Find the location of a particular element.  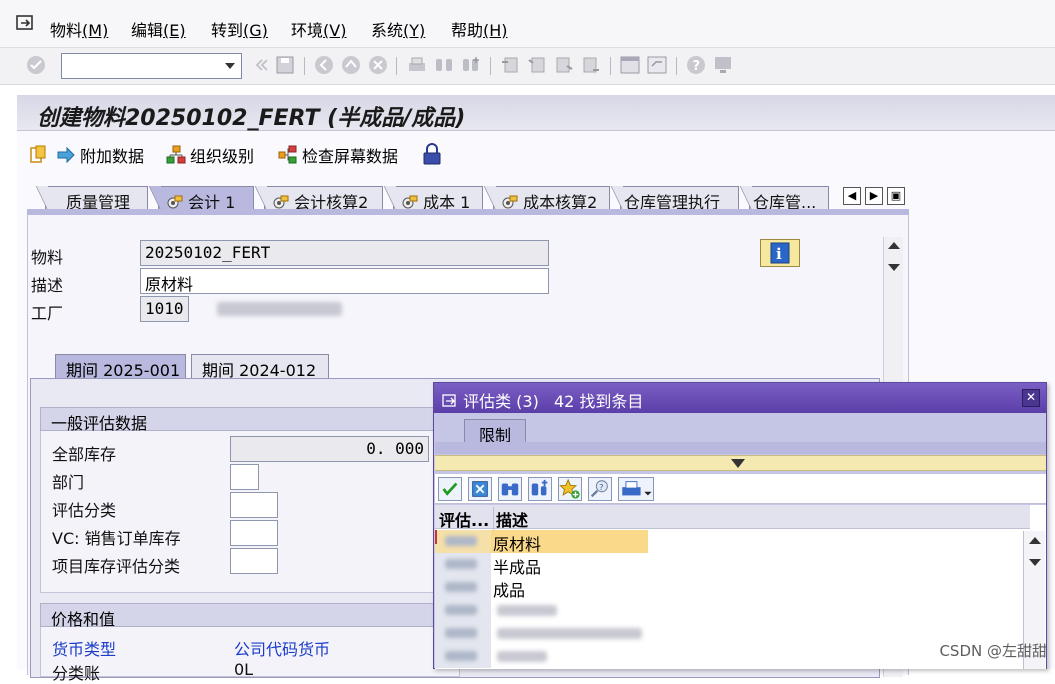

plant-field: 1010 is located at coordinates (164, 309).